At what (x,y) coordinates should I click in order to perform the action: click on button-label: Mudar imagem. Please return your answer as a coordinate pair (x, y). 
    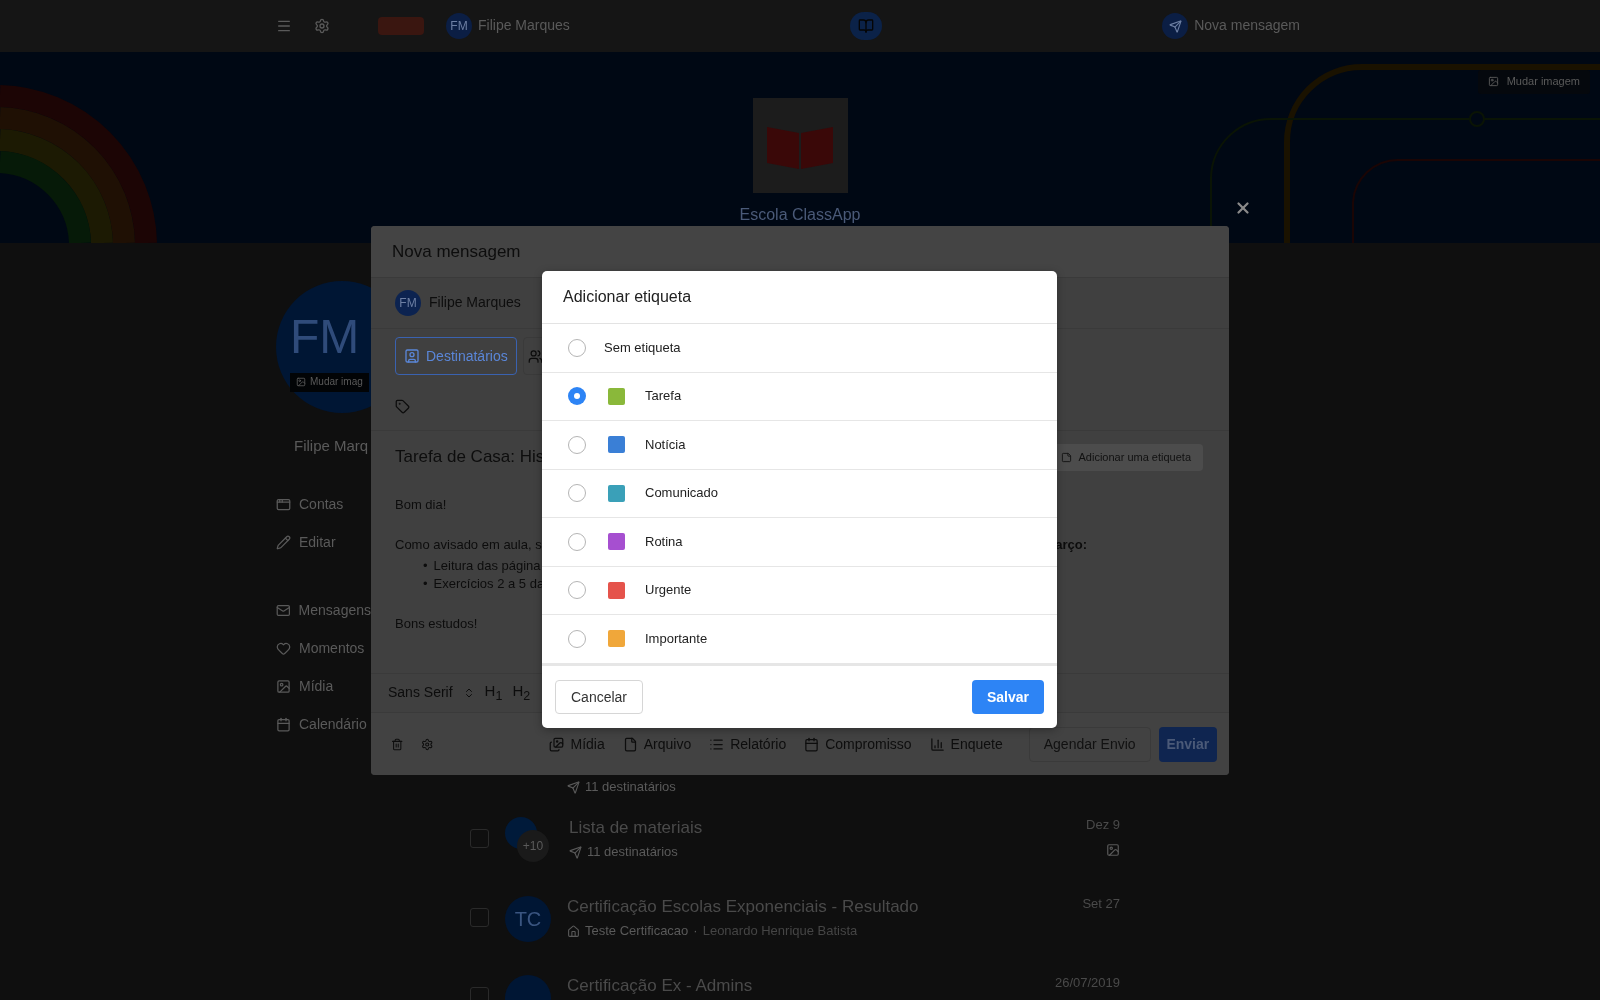
    Looking at the image, I should click on (1543, 82).